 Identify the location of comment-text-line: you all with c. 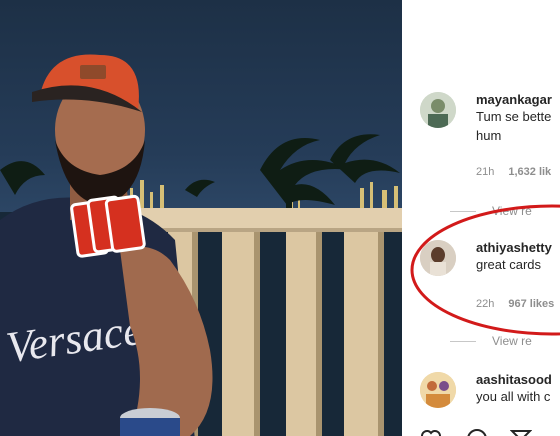
(513, 396).